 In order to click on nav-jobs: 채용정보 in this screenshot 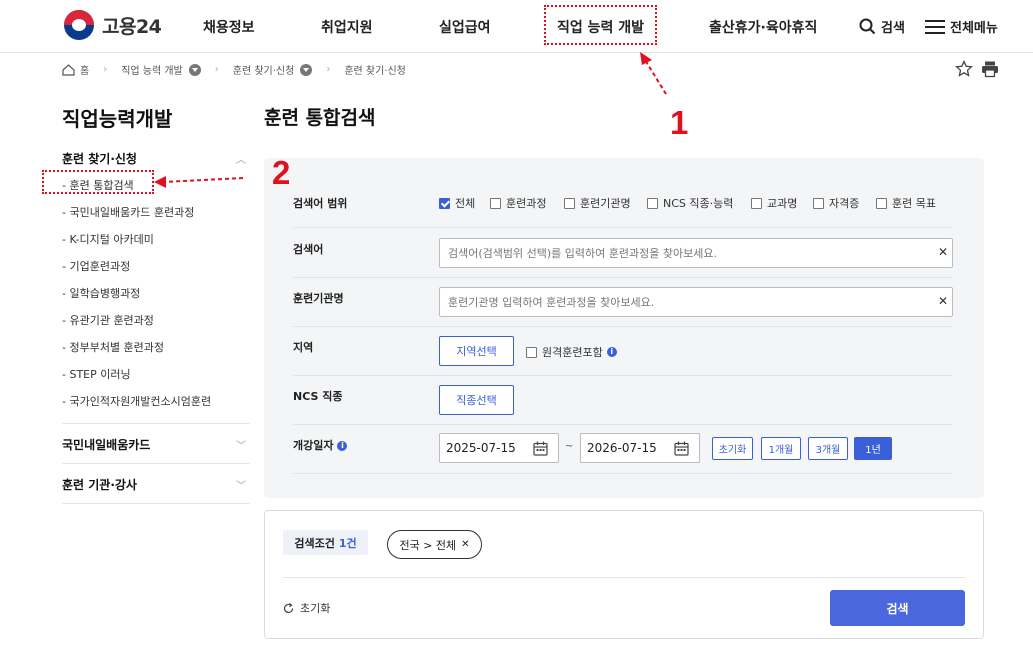, I will do `click(229, 27)`.